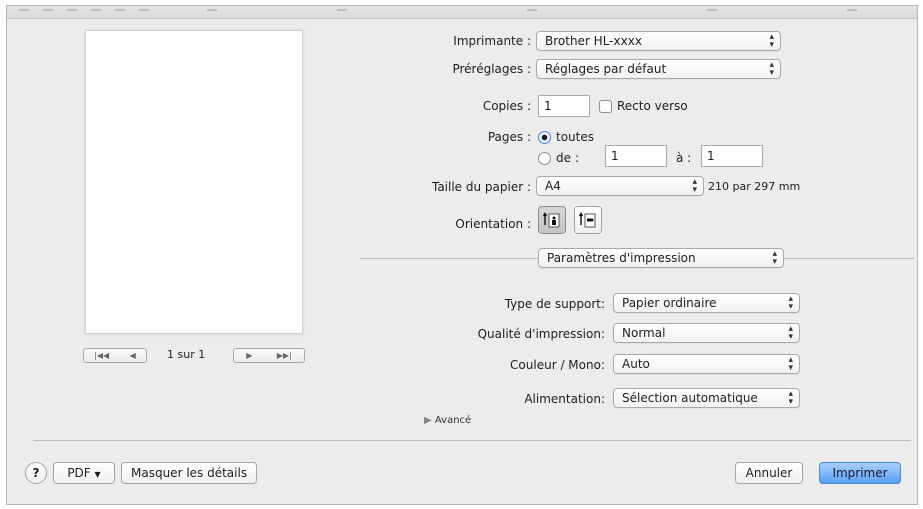 The width and height of the screenshot is (923, 509). What do you see at coordinates (554, 304) in the screenshot?
I see `media-type-label: Type de support:` at bounding box center [554, 304].